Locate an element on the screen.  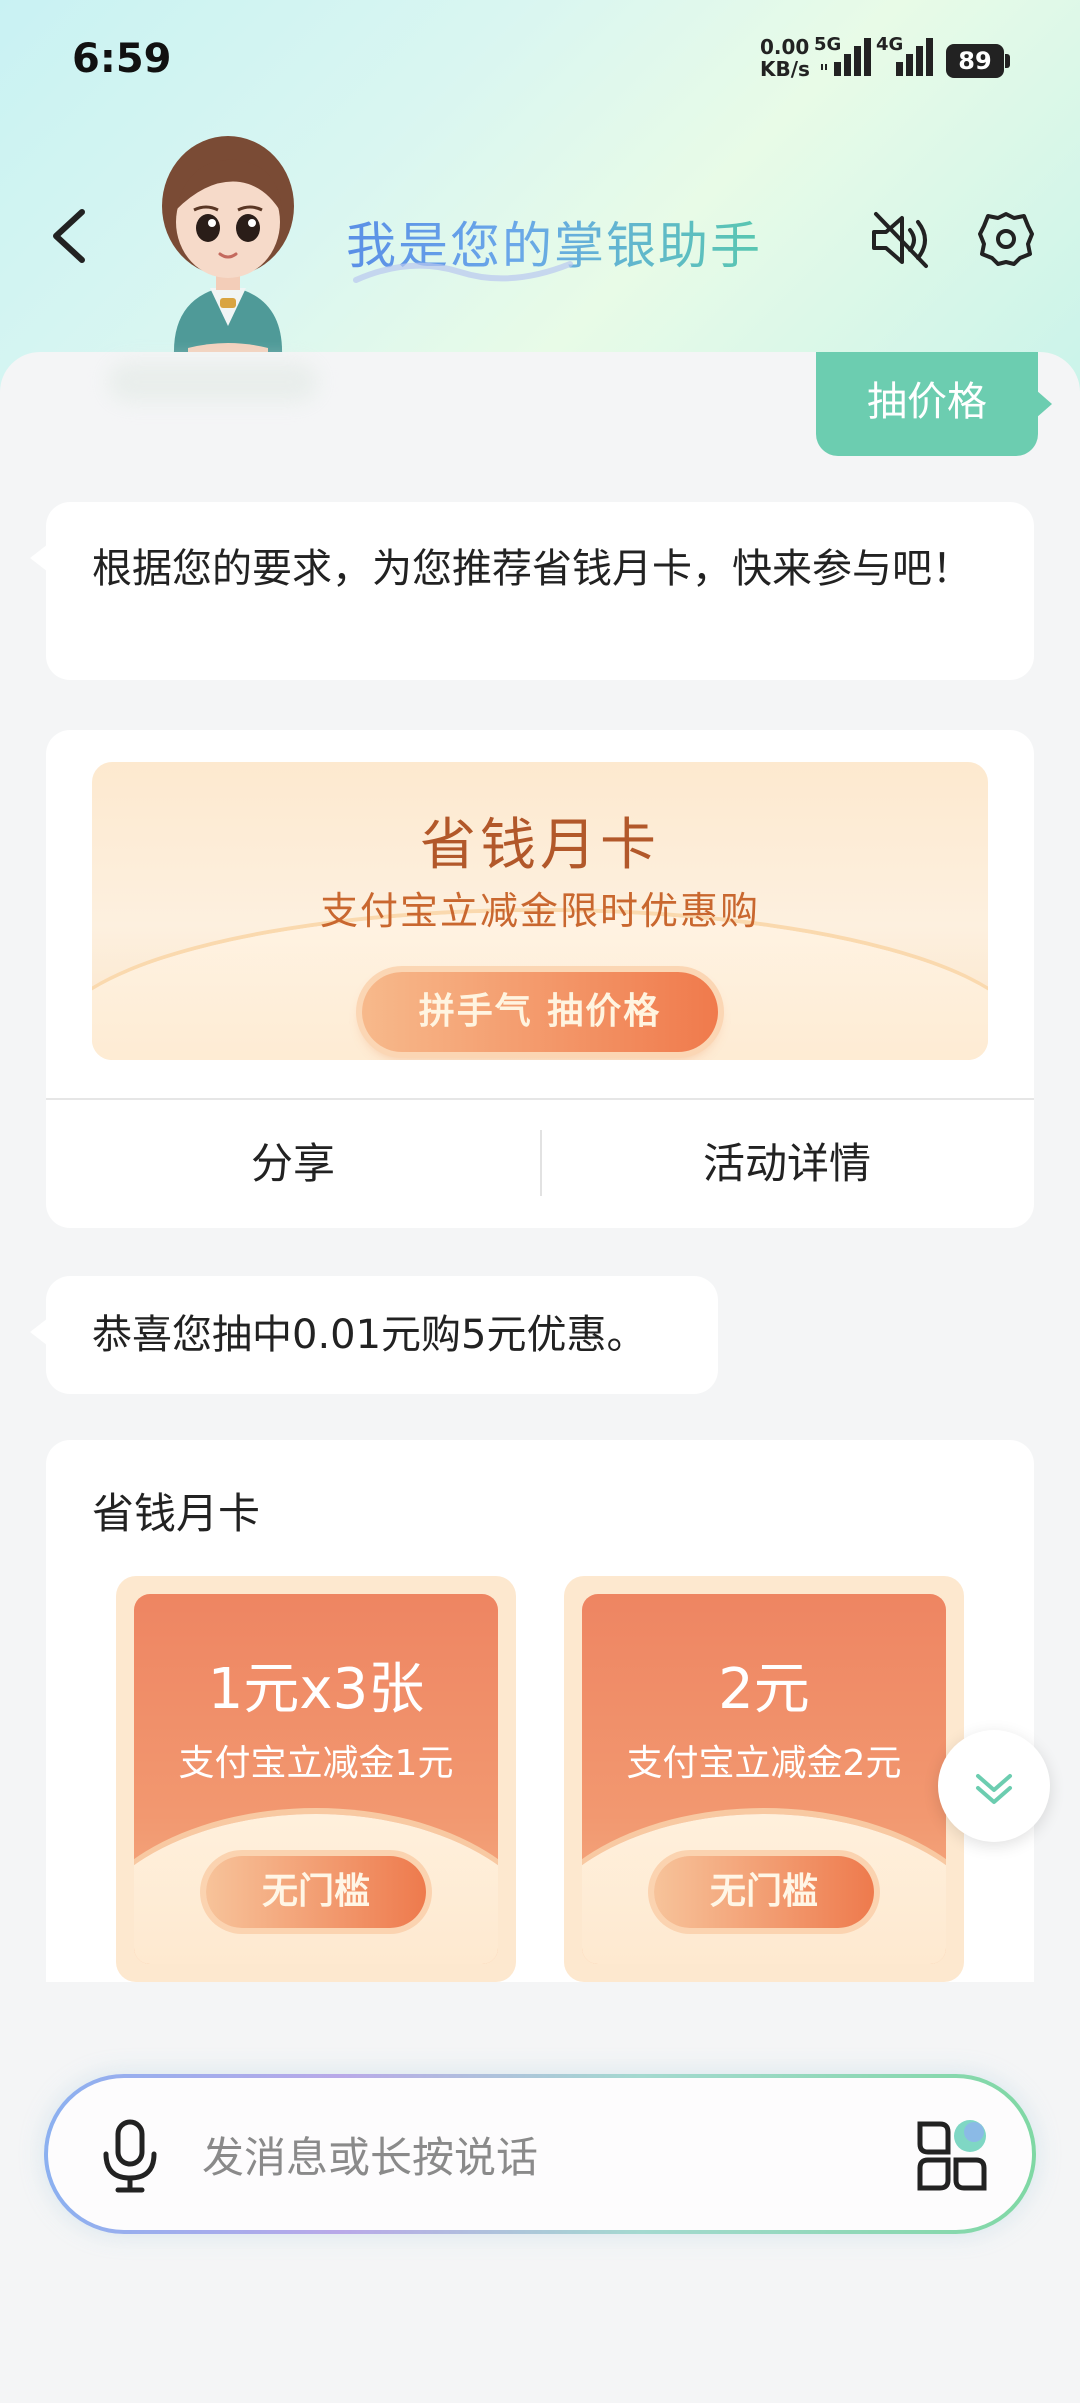
promo-banner: 省钱月卡 支付宝立减金限时优惠购 拼手气 抽价格 is located at coordinates (540, 911).